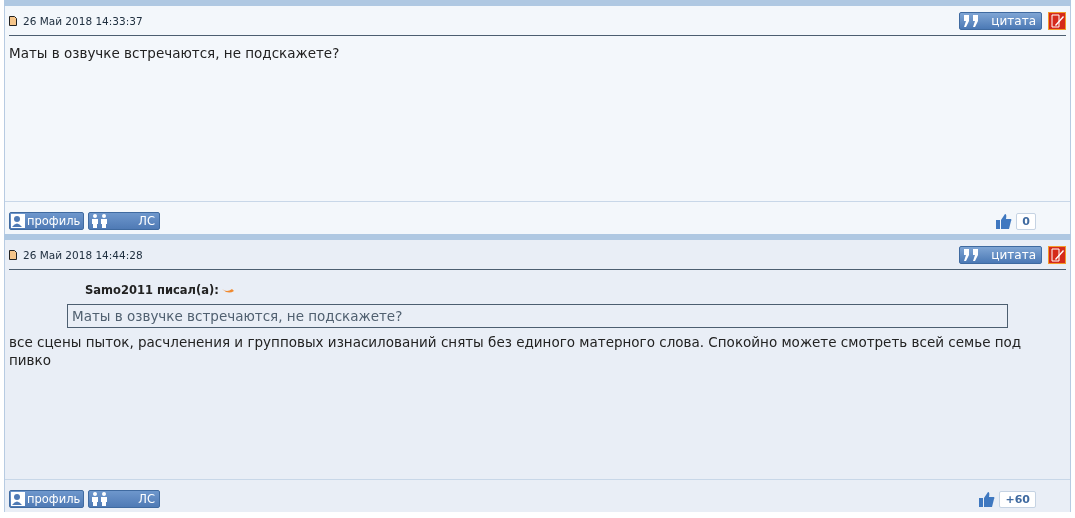 Image resolution: width=1075 pixels, height=518 pixels. Describe the element at coordinates (516, 351) in the screenshot. I see `post-text: все сцены пыток, расчленения и групповых изнасилований сняты без единого матерного слова. Спокойно можете смотреть всей семье под пивко` at that location.